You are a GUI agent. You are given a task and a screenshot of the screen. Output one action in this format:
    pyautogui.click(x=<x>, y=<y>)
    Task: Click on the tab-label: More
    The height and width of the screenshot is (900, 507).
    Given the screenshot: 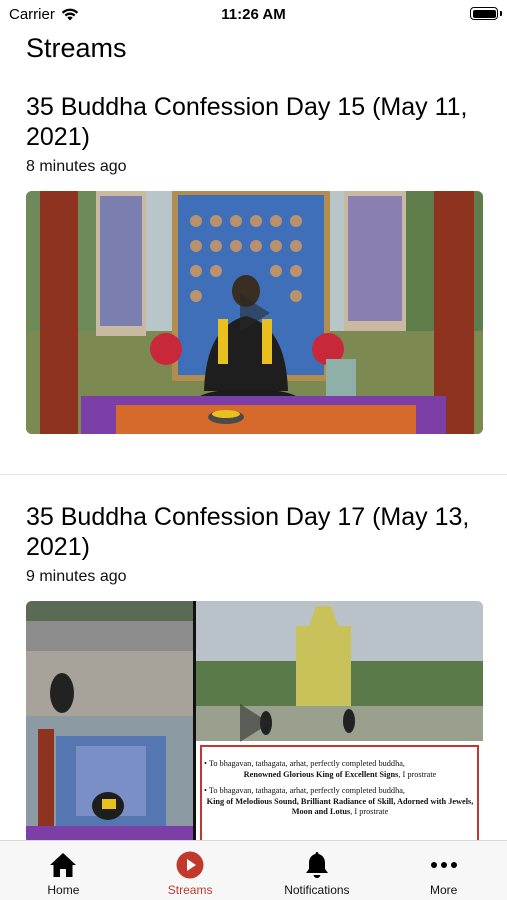 What is the action you would take?
    pyautogui.click(x=443, y=890)
    